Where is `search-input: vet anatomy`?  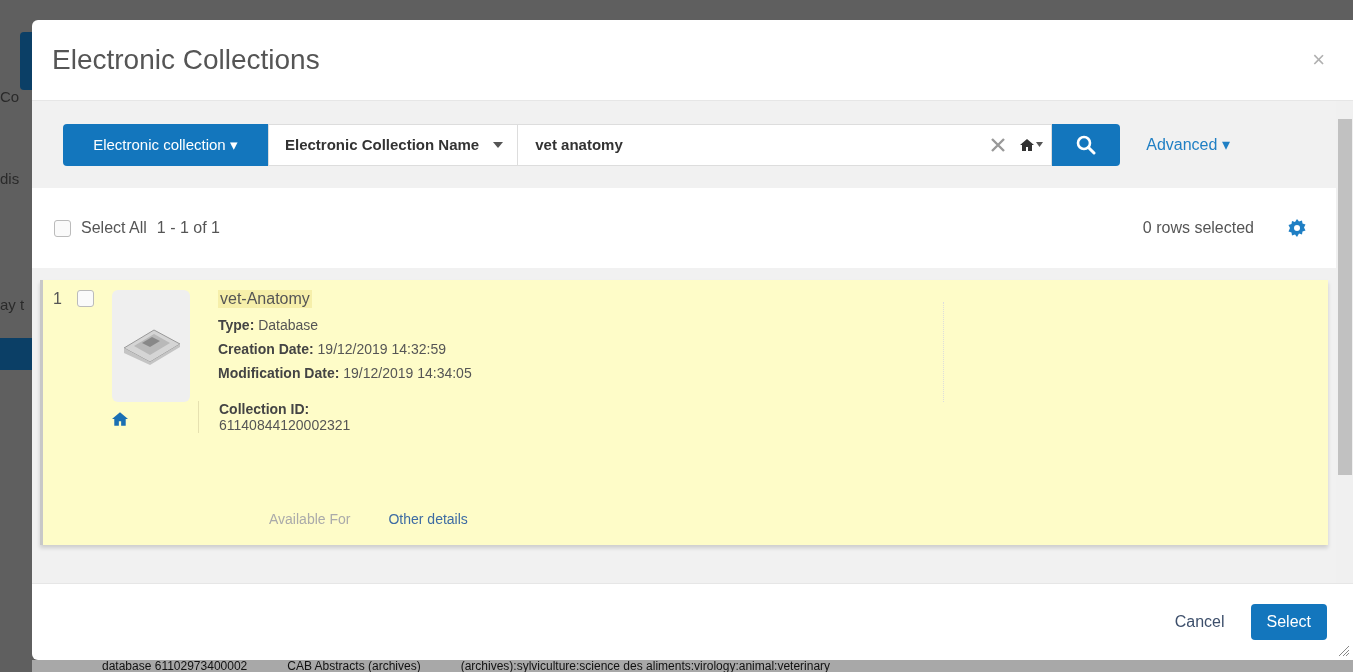
search-input: vet anatomy is located at coordinates (762, 144).